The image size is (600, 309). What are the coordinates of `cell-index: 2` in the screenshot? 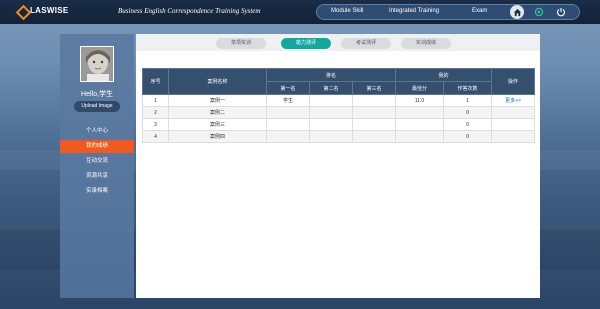 It's located at (155, 112).